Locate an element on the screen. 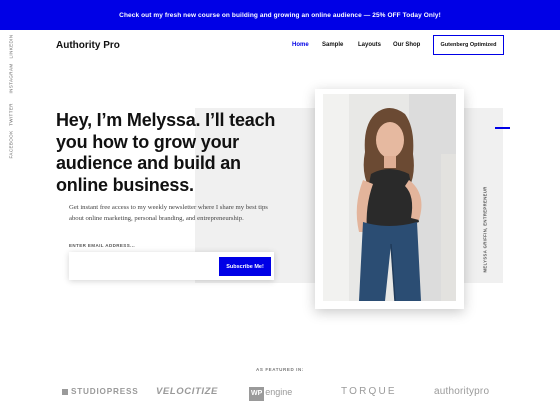  photo-frame is located at coordinates (389, 199).